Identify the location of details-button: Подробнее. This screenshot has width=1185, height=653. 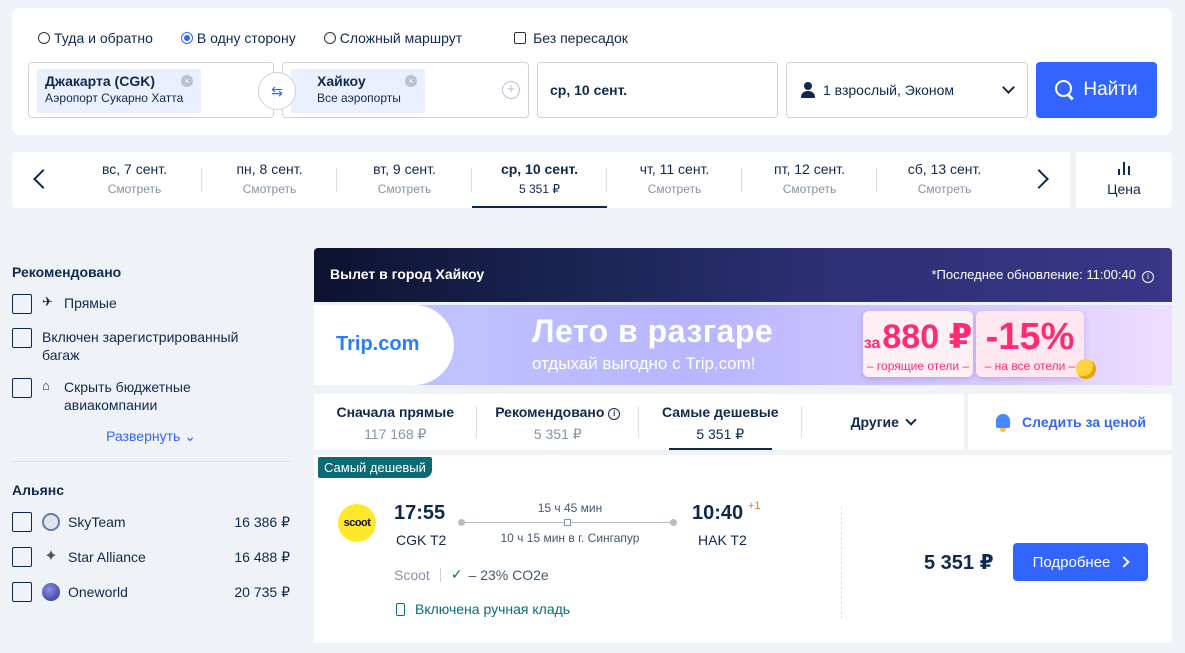
(1080, 562).